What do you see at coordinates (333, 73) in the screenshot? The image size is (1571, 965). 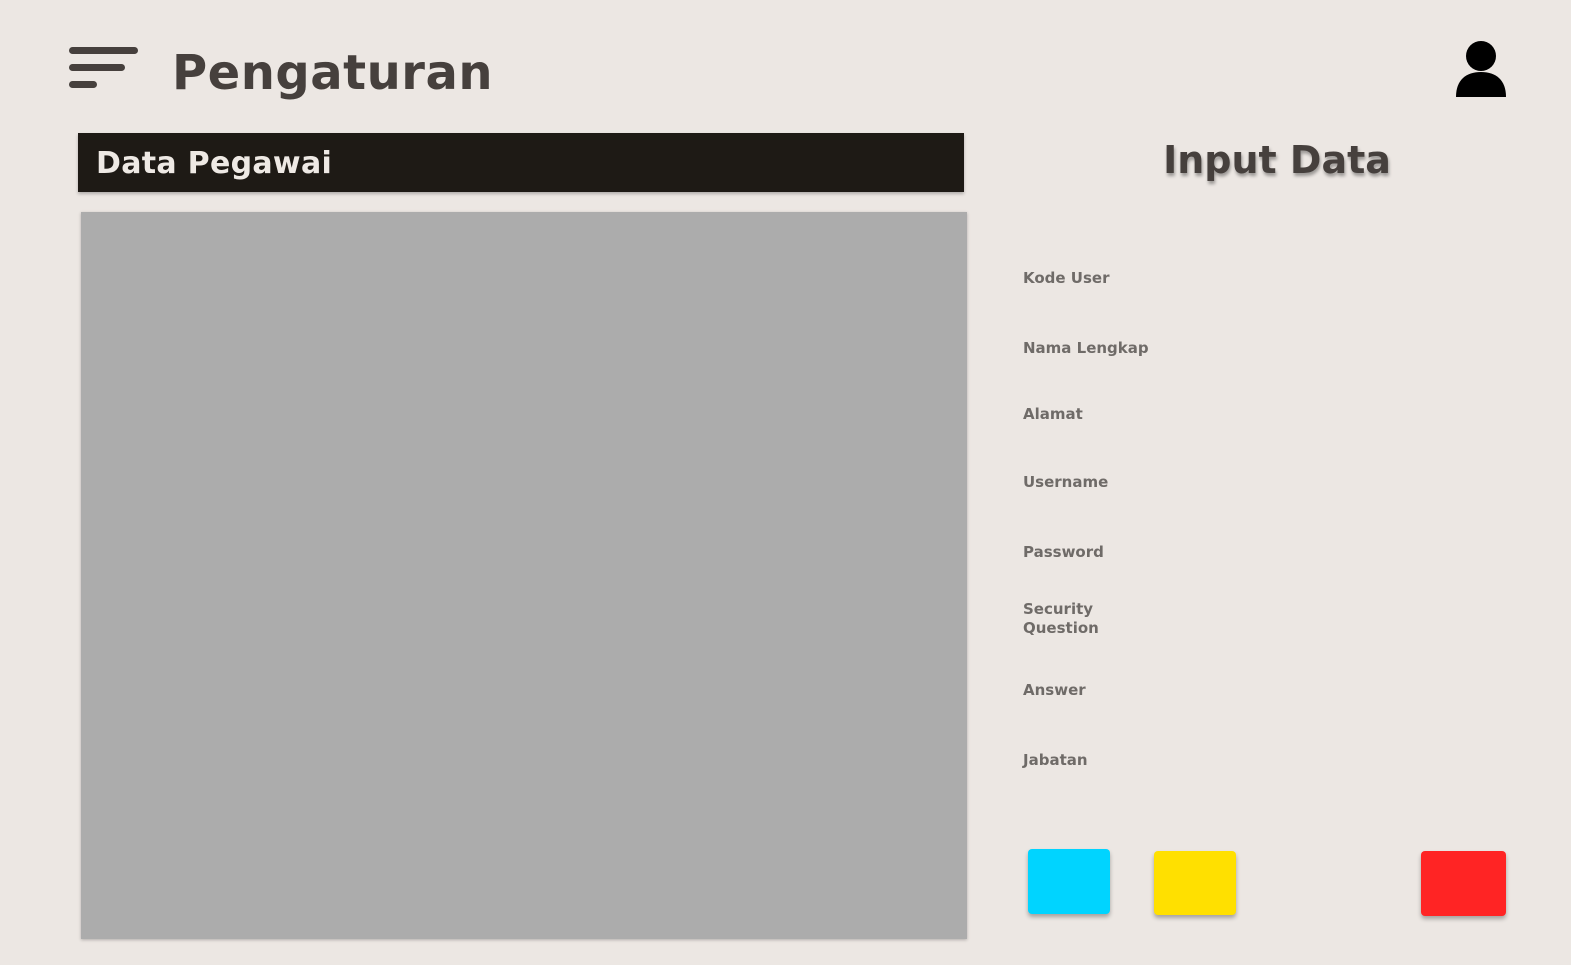 I see `page-title: Pengaturan` at bounding box center [333, 73].